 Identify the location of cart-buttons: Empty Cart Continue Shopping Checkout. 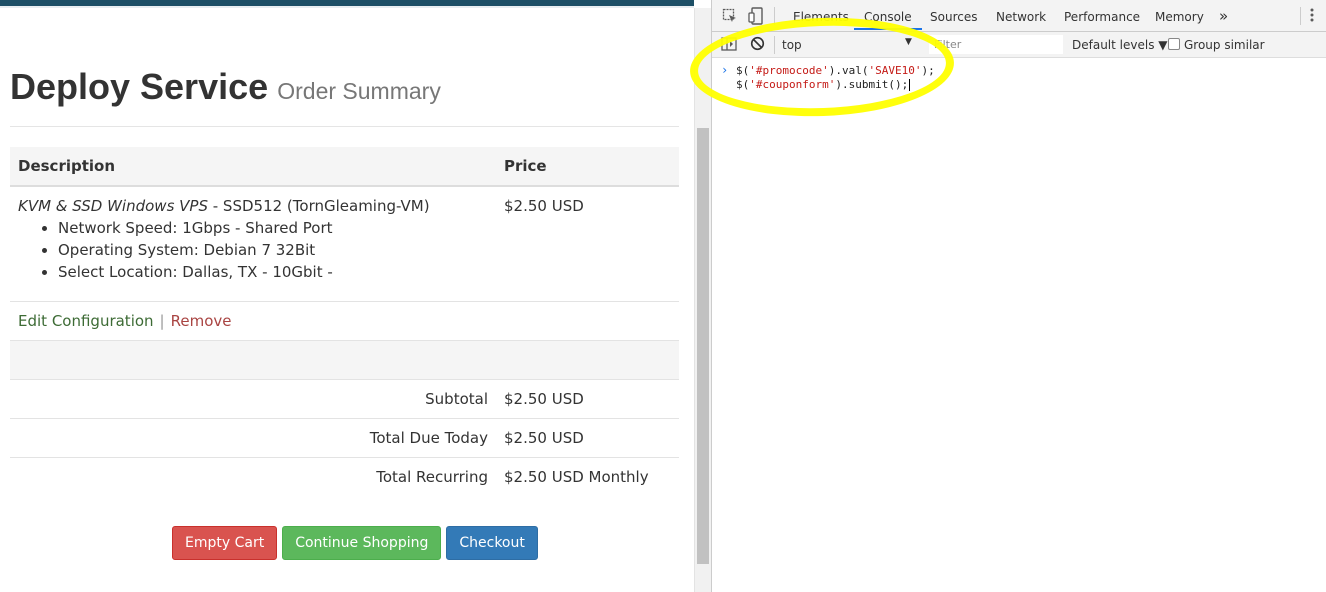
(355, 543).